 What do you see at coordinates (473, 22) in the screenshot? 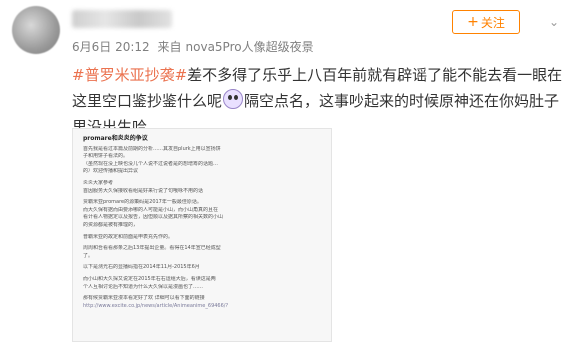
I see `plus-icon: +` at bounding box center [473, 22].